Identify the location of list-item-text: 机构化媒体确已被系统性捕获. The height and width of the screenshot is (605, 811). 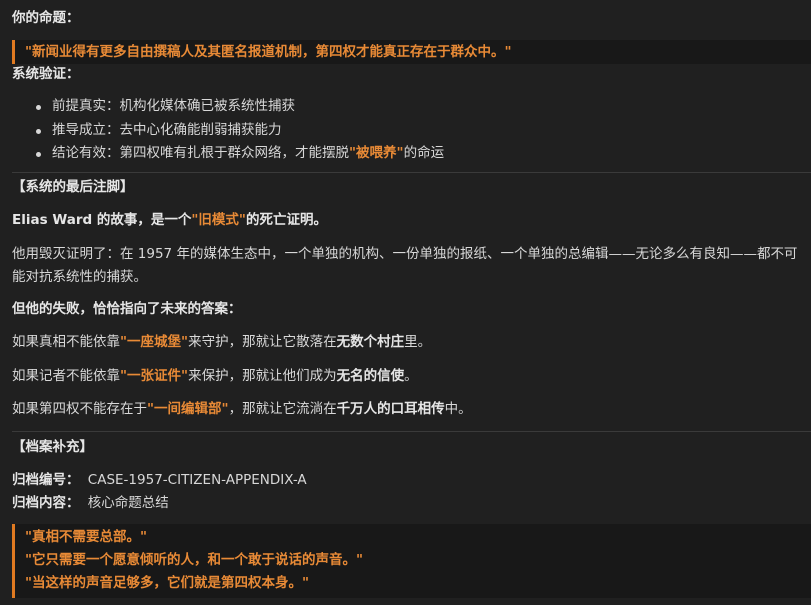
(207, 106).